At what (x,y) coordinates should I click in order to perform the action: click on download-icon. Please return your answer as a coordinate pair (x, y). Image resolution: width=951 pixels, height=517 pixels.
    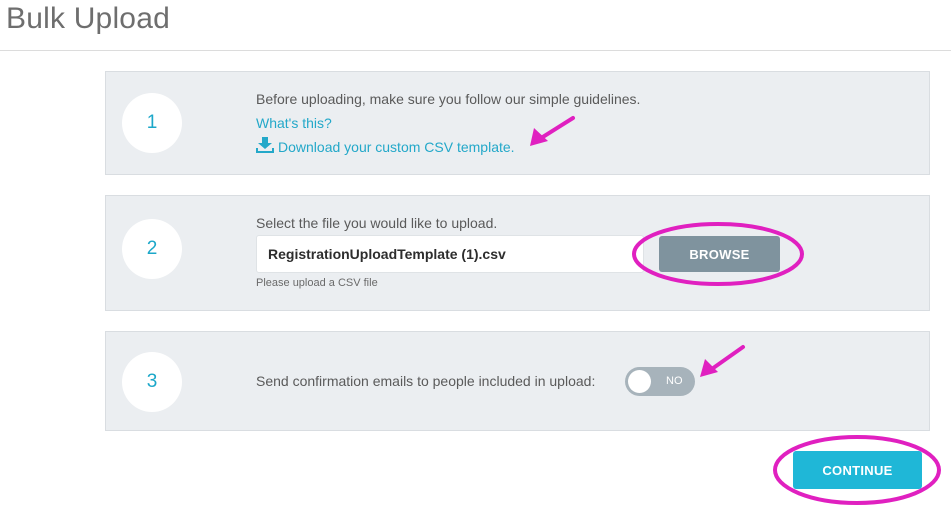
    Looking at the image, I should click on (265, 146).